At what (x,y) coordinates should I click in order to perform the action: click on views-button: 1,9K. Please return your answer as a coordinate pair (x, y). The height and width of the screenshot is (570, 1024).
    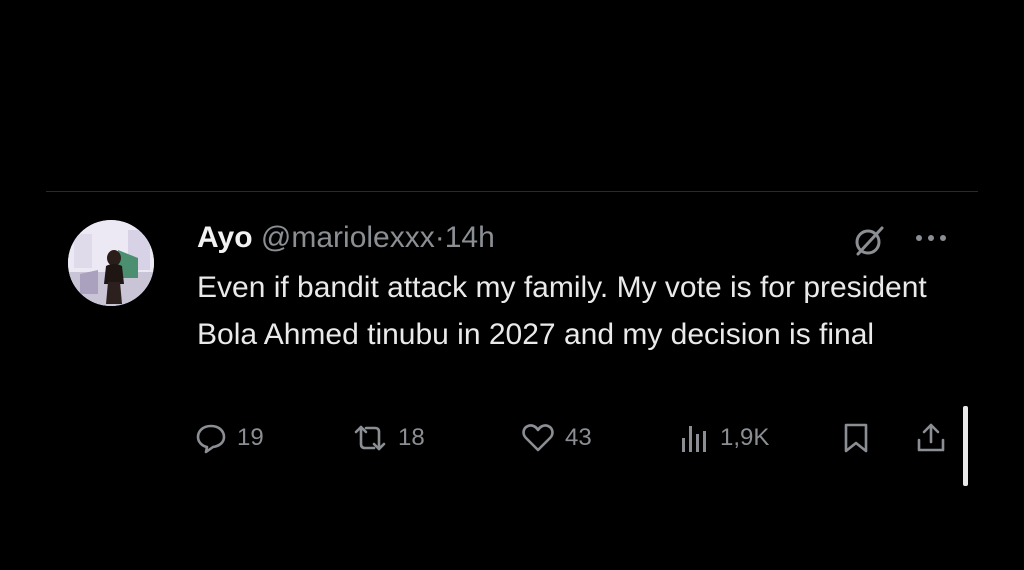
    Looking at the image, I should click on (724, 438).